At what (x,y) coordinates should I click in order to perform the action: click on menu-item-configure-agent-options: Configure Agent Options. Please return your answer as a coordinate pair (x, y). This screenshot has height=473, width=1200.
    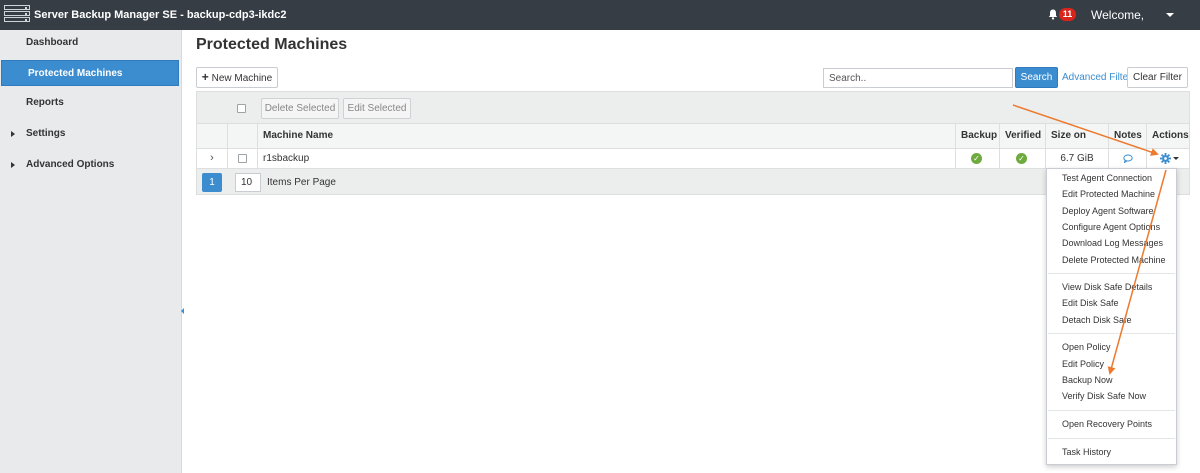
    Looking at the image, I should click on (1111, 227).